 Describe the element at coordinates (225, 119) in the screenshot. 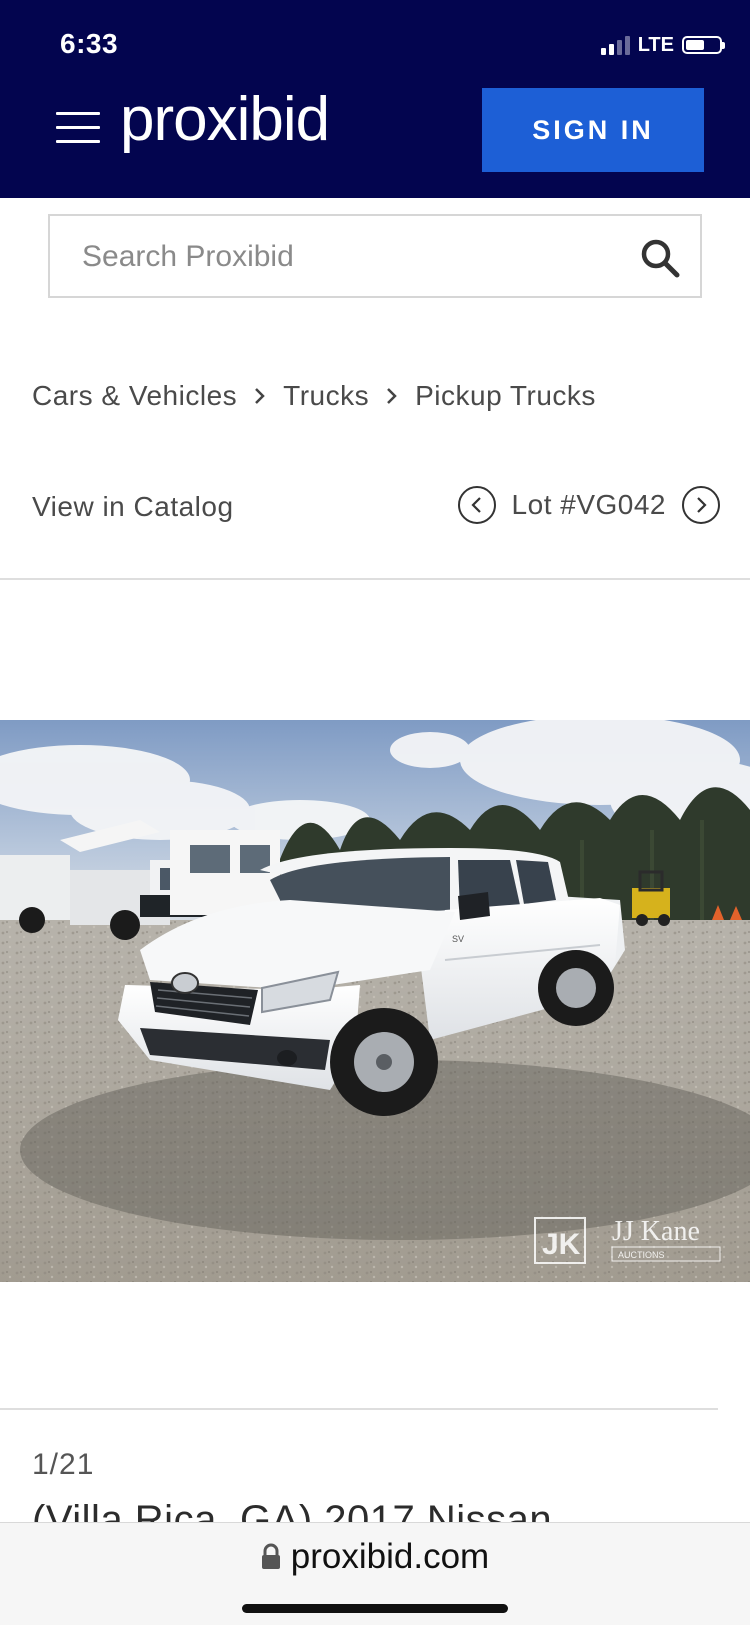

I see `proxibid-logo: proxibid` at that location.